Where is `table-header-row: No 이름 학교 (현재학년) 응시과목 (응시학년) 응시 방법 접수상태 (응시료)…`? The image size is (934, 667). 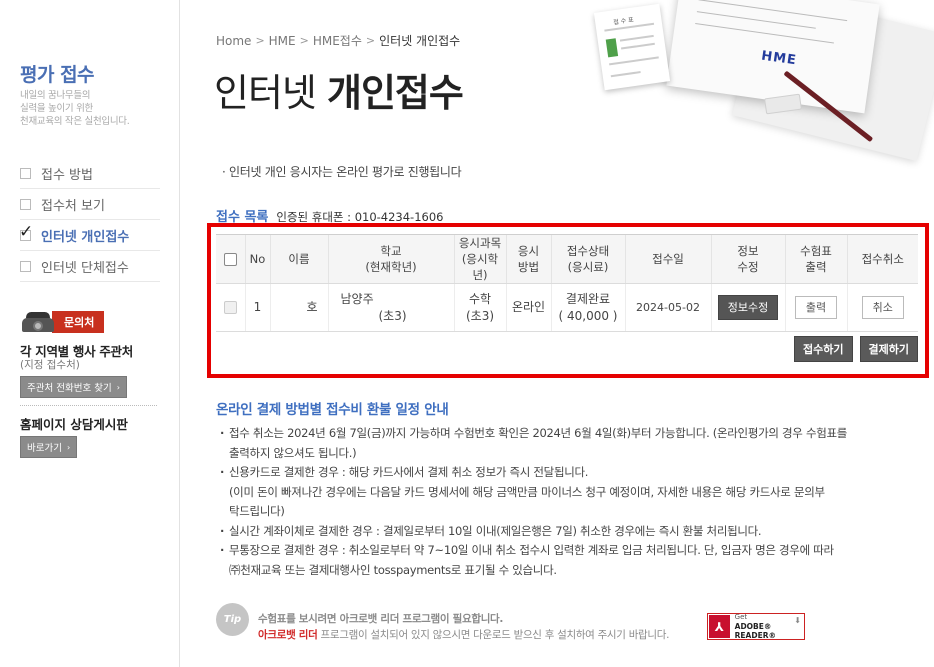 table-header-row: No 이름 학교 (현재학년) 응시과목 (응시학년) 응시 방법 접수상태 (응시료)… is located at coordinates (567, 259).